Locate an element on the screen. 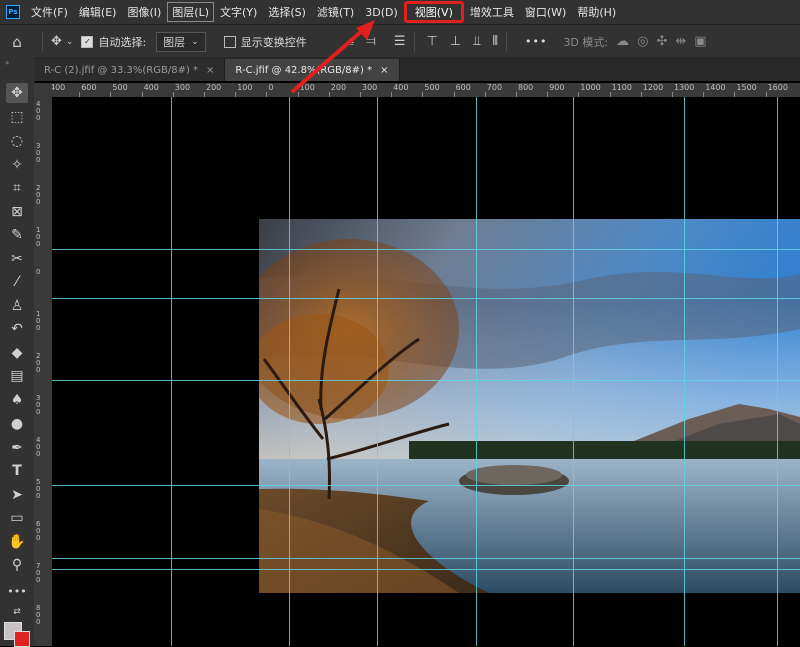 This screenshot has height=647, width=800. chevron-down-icon: ⌄ is located at coordinates (70, 42).